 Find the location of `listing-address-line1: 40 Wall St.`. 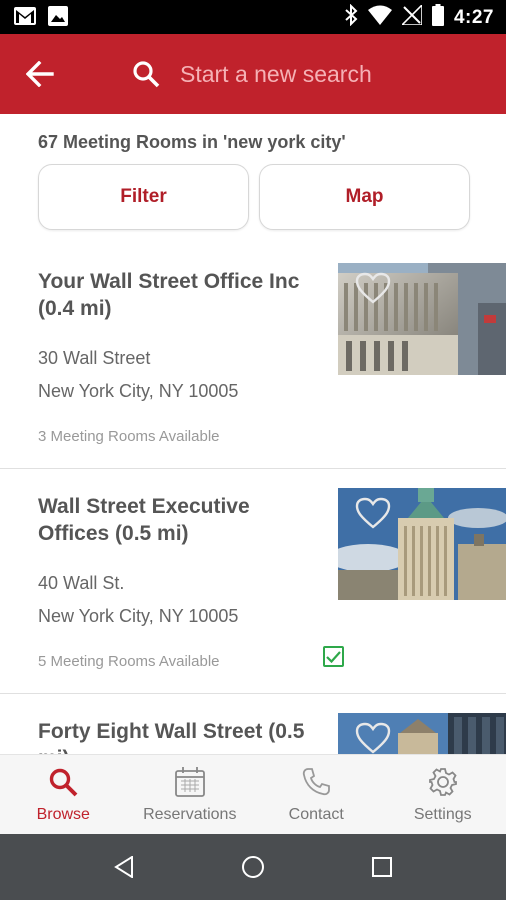

listing-address-line1: 40 Wall St. is located at coordinates (81, 583).